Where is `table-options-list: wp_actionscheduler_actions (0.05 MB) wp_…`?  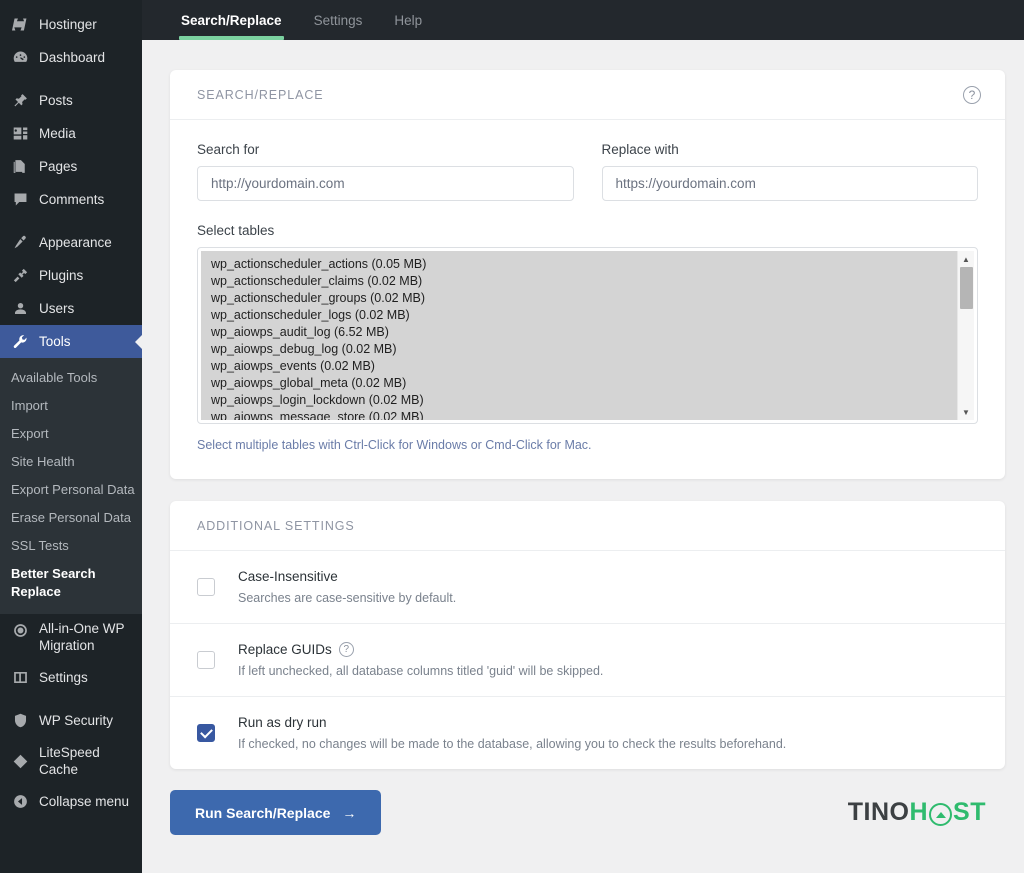 table-options-list: wp_actionscheduler_actions (0.05 MB) wp_… is located at coordinates (579, 335).